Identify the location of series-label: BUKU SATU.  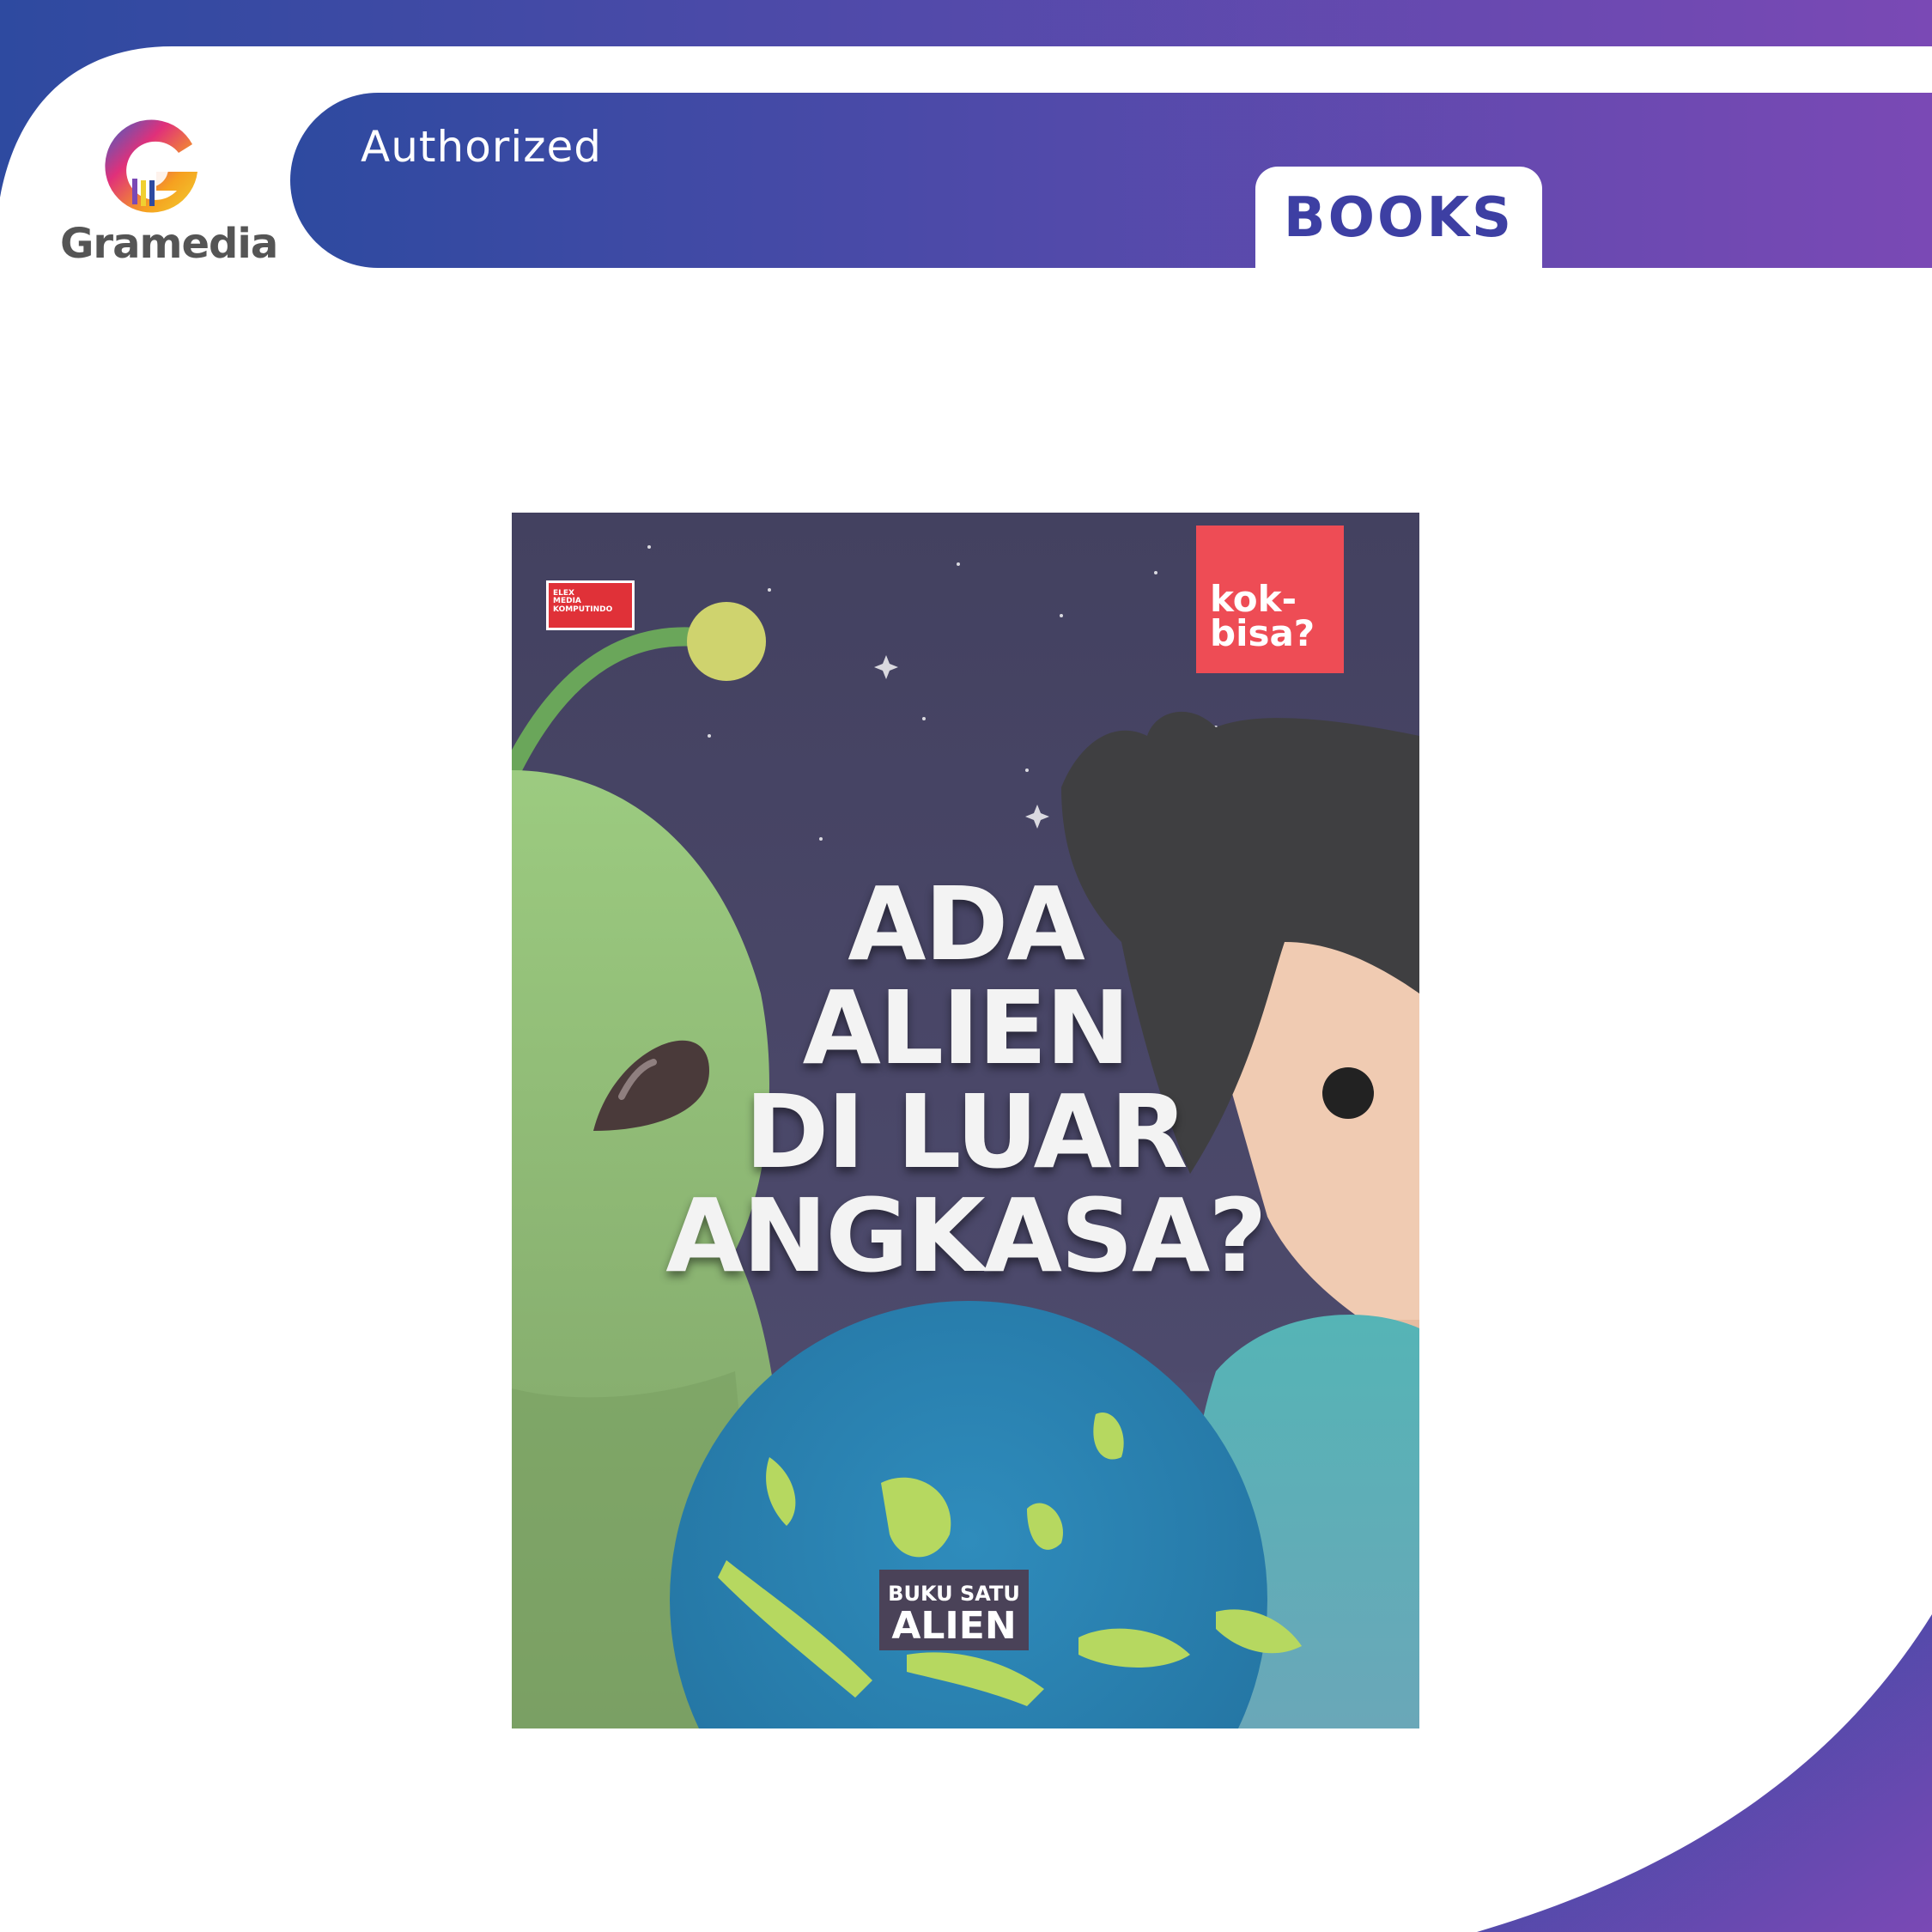
(954, 1594).